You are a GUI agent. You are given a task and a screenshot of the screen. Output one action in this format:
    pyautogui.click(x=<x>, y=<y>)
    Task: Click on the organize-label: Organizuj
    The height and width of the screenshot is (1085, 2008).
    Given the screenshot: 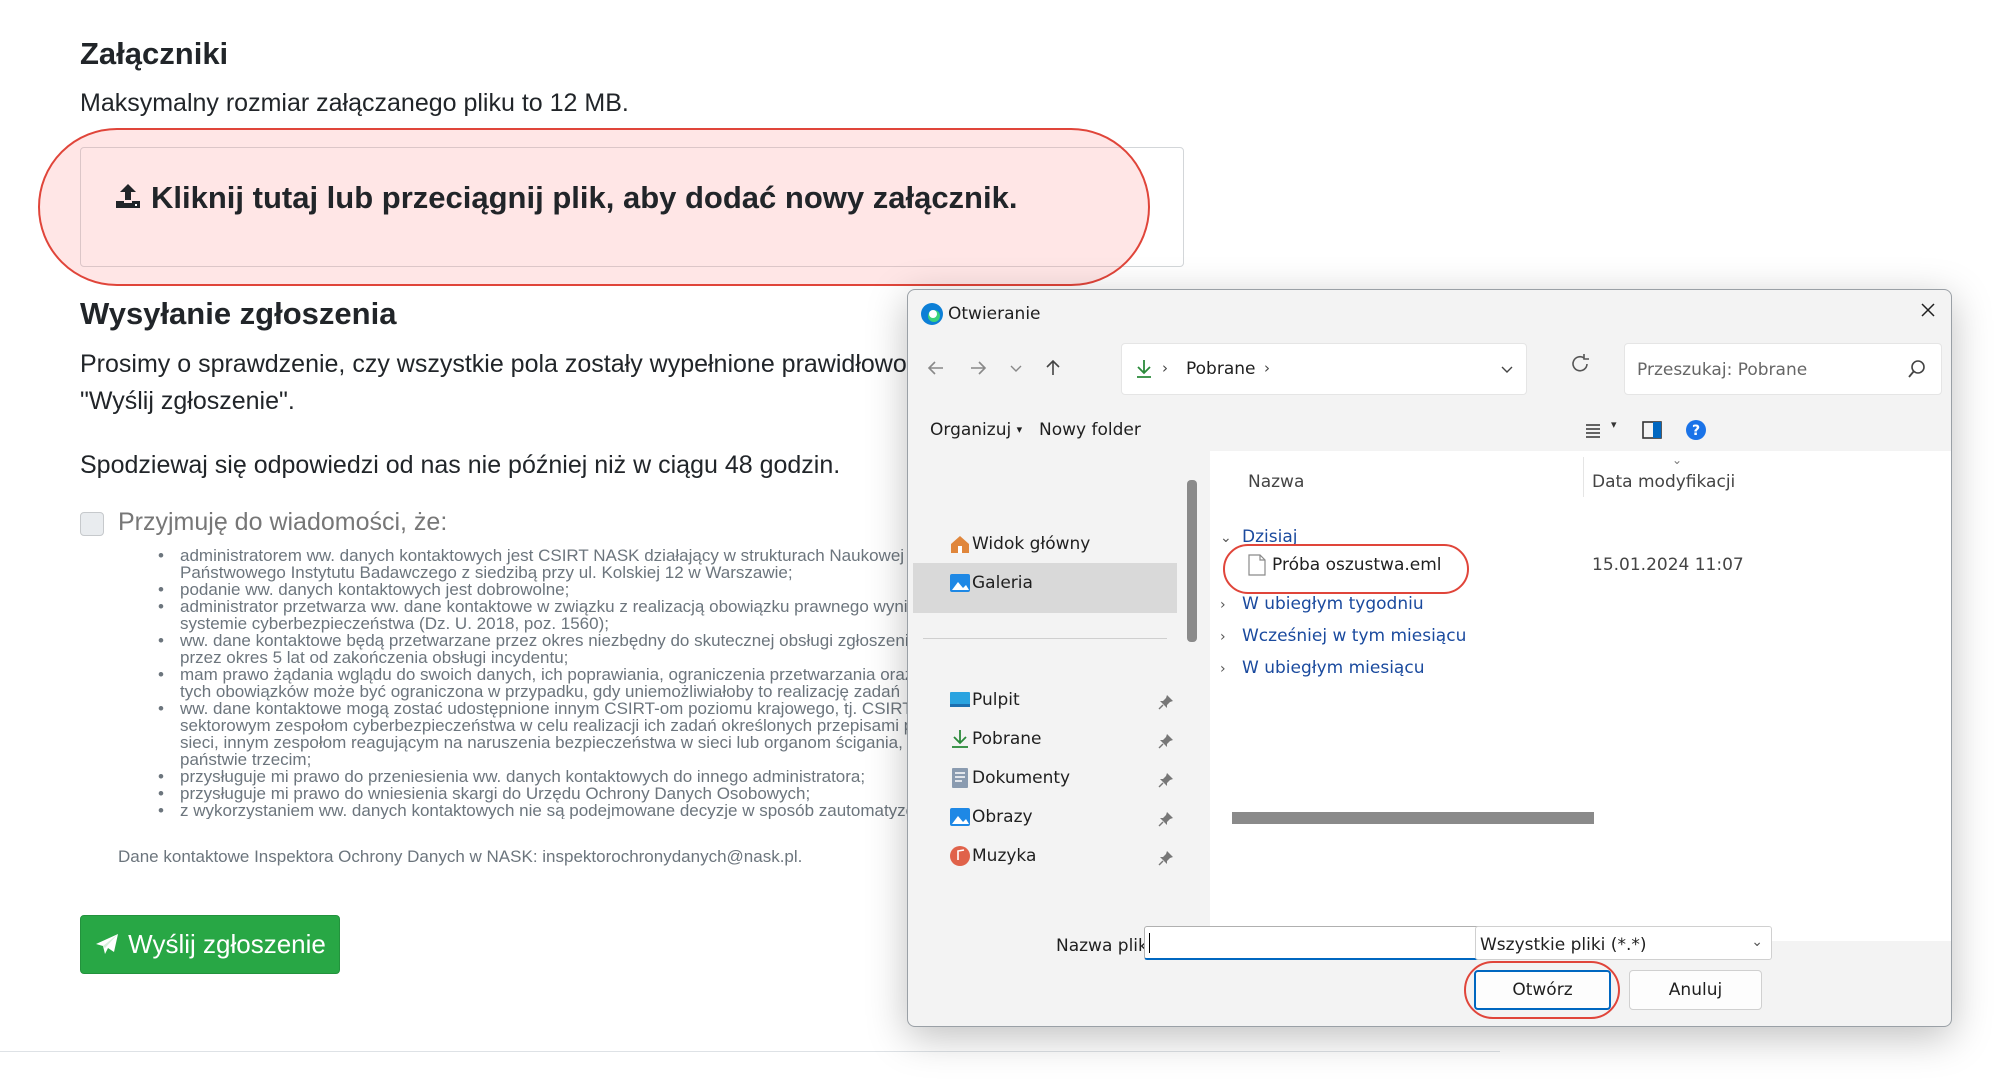 What is the action you would take?
    pyautogui.click(x=971, y=430)
    